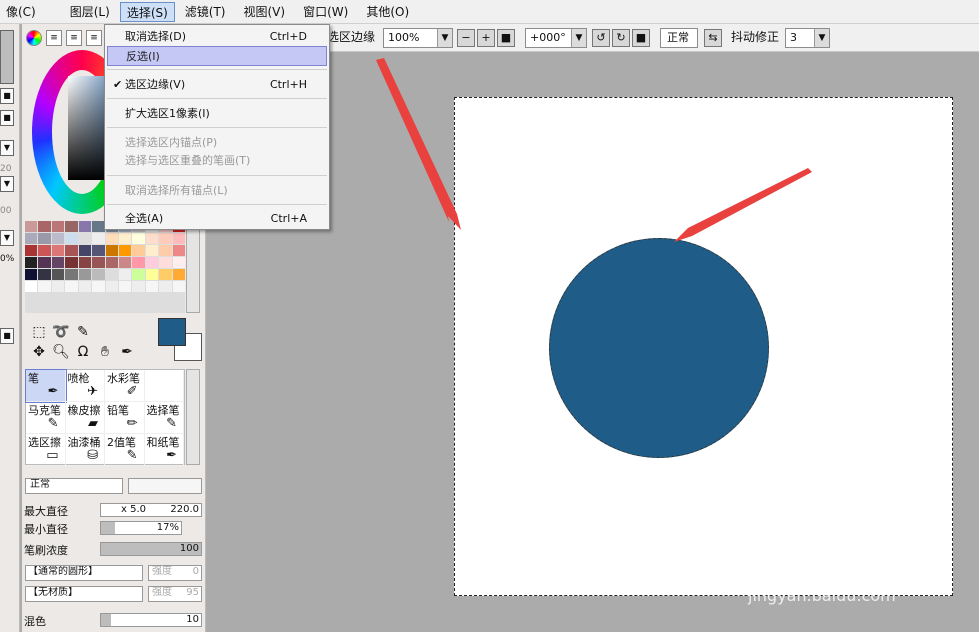 The image size is (979, 632). What do you see at coordinates (217, 56) in the screenshot?
I see `menu-item-invert-selection: 反选(I)` at bounding box center [217, 56].